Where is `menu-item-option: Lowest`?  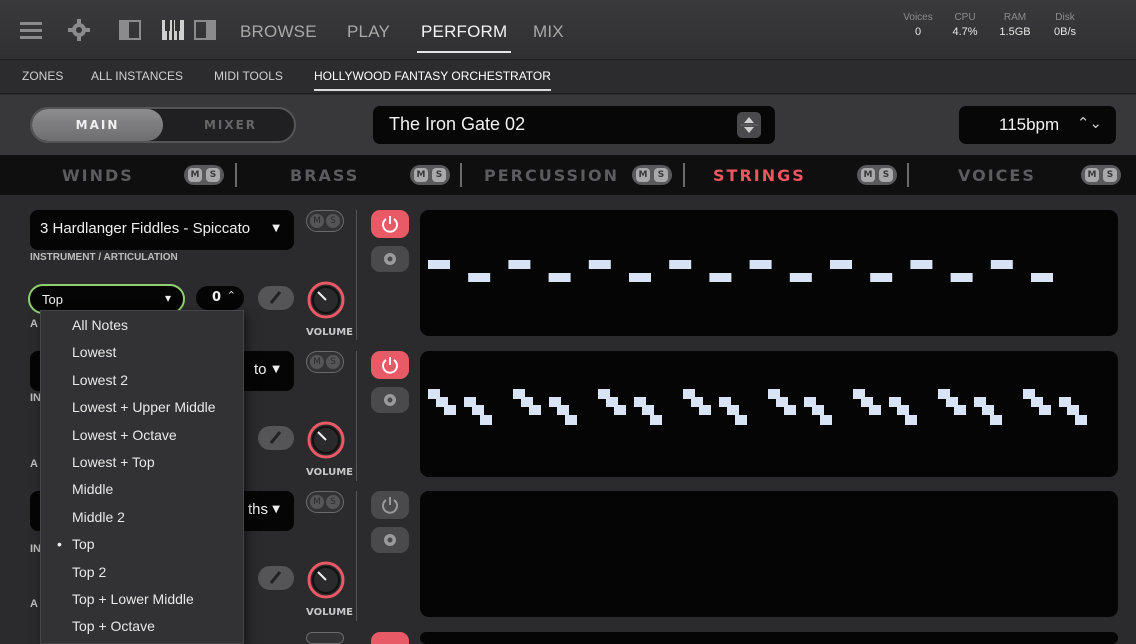
menu-item-option: Lowest is located at coordinates (94, 352).